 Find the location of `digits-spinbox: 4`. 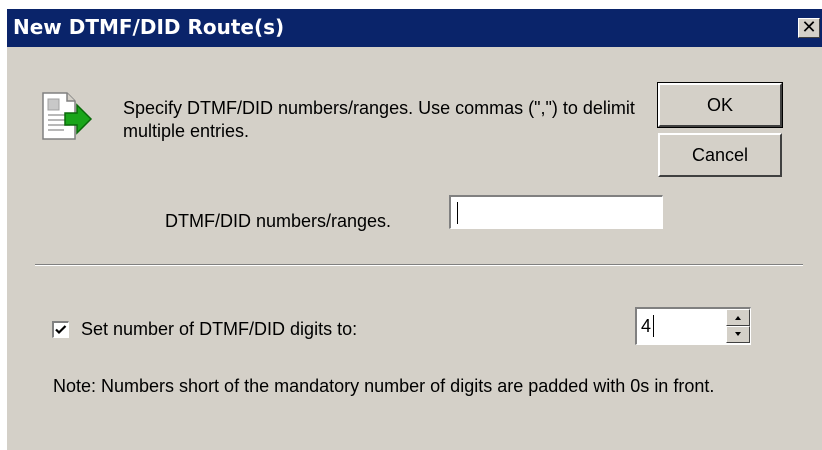

digits-spinbox: 4 is located at coordinates (693, 326).